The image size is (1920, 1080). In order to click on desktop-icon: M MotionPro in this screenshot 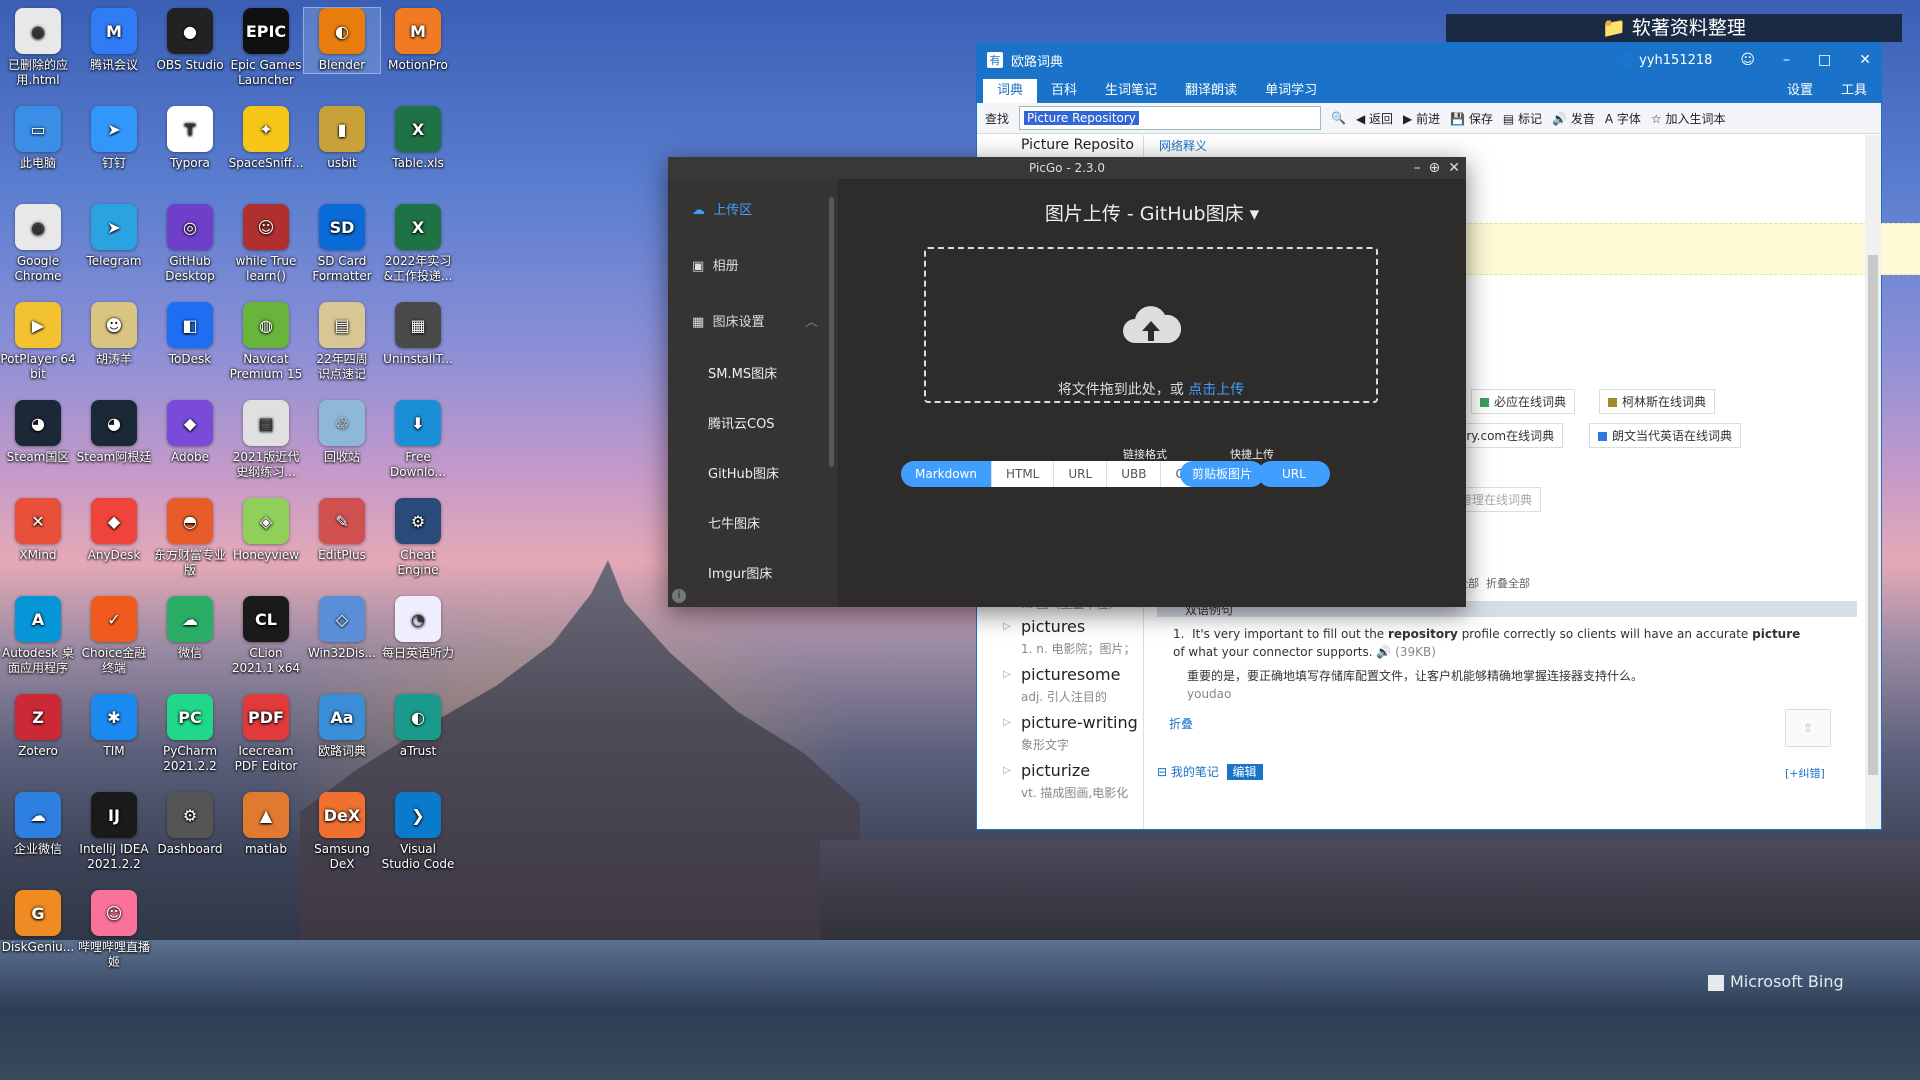, I will do `click(418, 40)`.